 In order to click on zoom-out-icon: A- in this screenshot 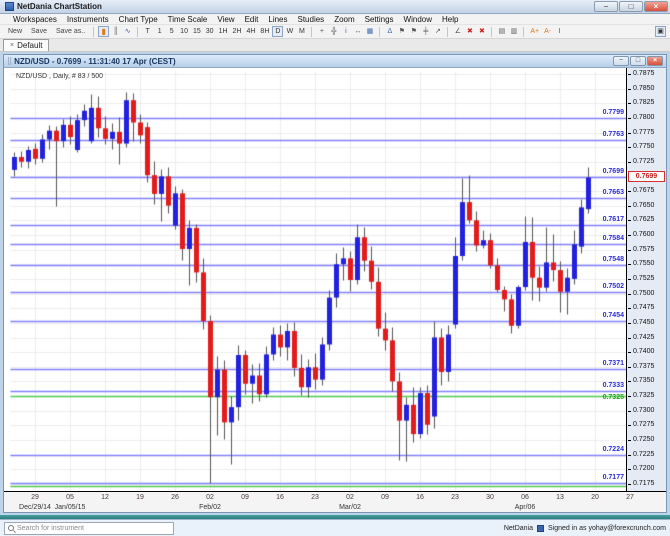, I will do `click(547, 31)`.